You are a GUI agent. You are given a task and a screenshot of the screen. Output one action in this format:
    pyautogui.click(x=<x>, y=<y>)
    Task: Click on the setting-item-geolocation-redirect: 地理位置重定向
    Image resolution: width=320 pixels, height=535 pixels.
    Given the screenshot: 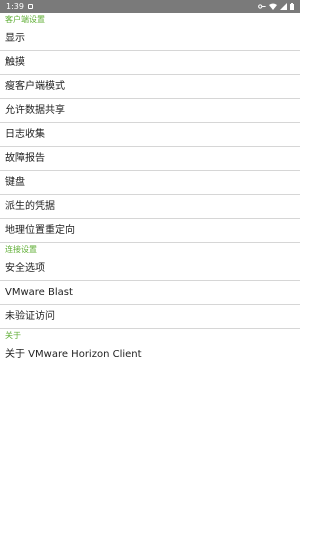 What is the action you would take?
    pyautogui.click(x=150, y=231)
    